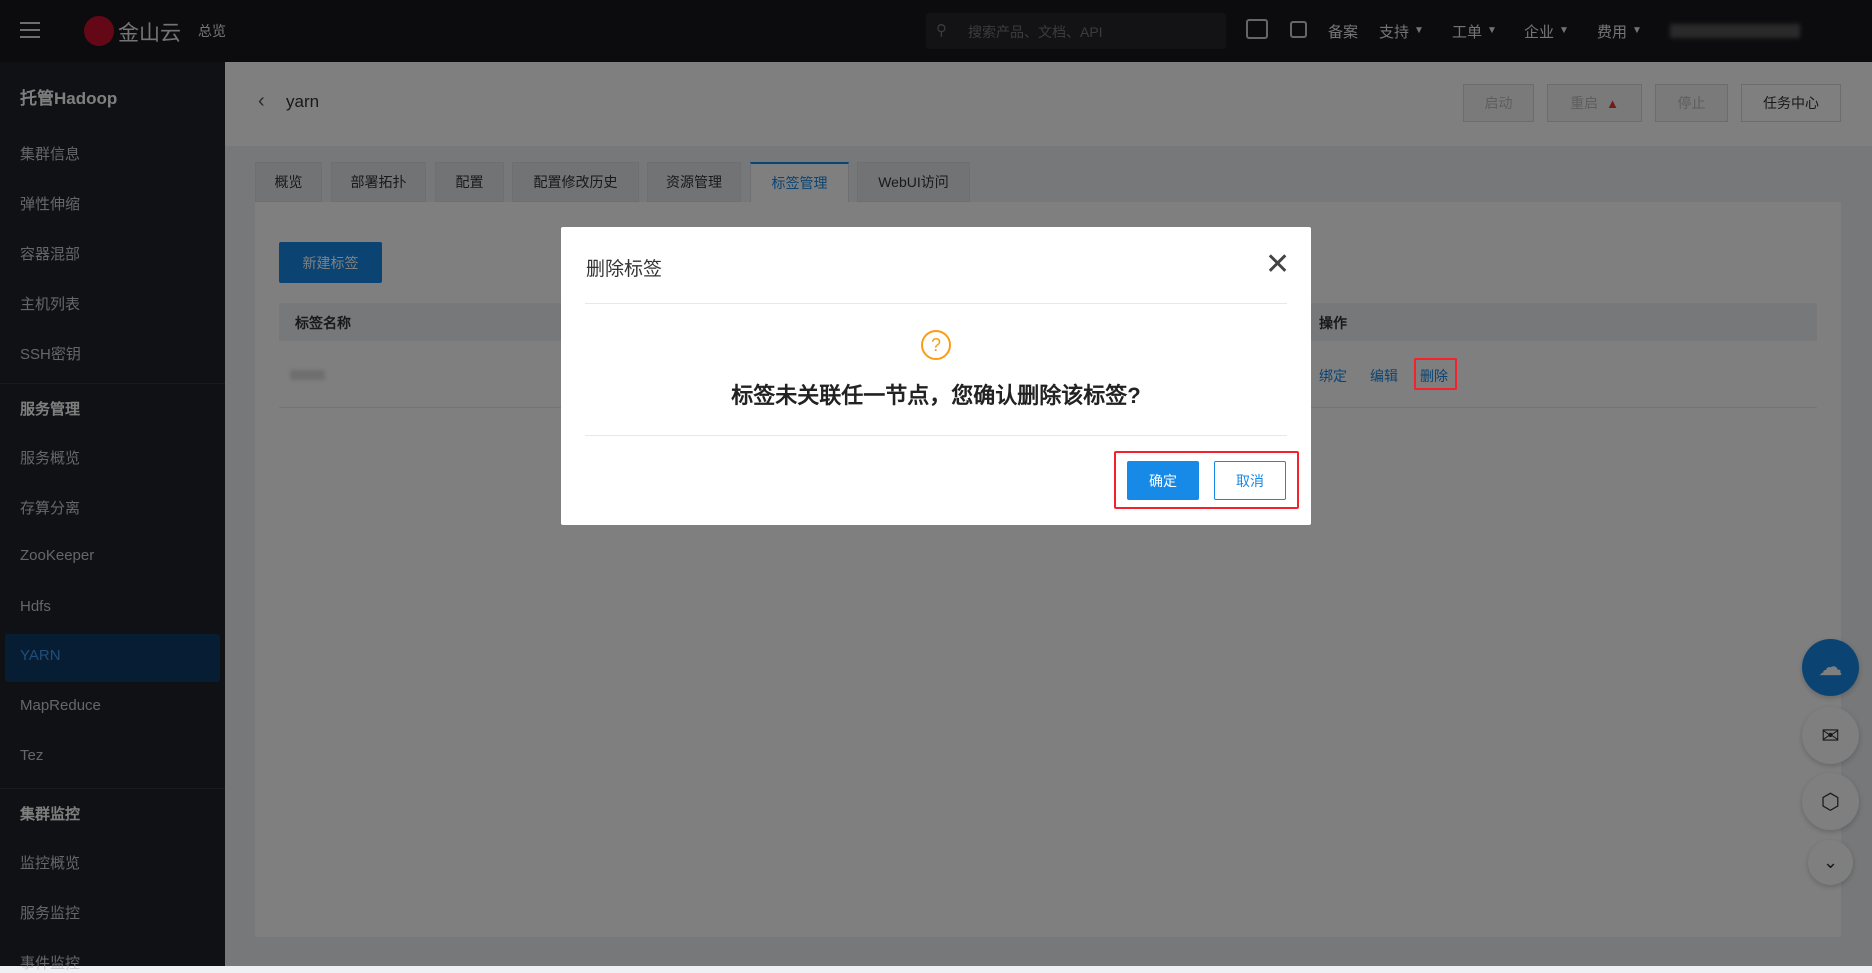 This screenshot has height=973, width=1872. I want to click on dialog-title: 删除标签, so click(624, 269).